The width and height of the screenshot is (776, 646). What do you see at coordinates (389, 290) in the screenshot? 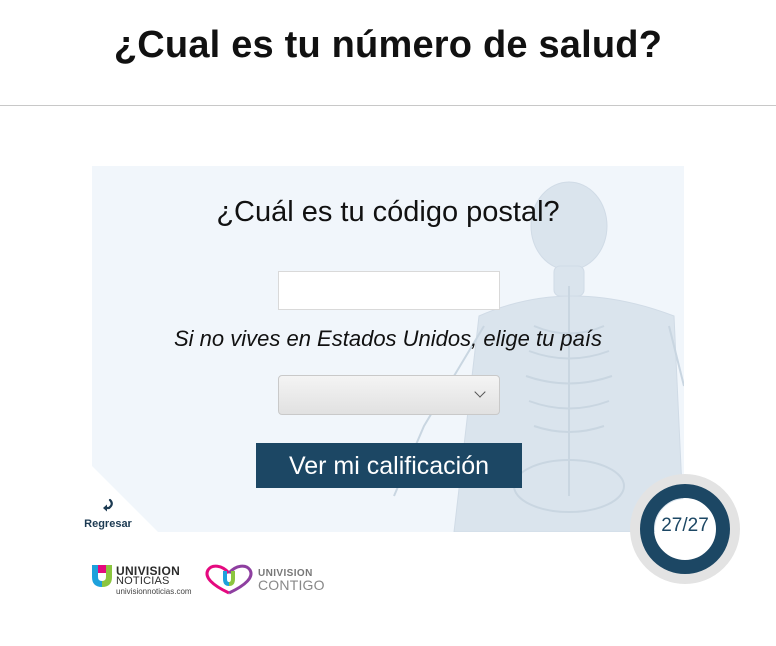
I see `zip-code-input` at bounding box center [389, 290].